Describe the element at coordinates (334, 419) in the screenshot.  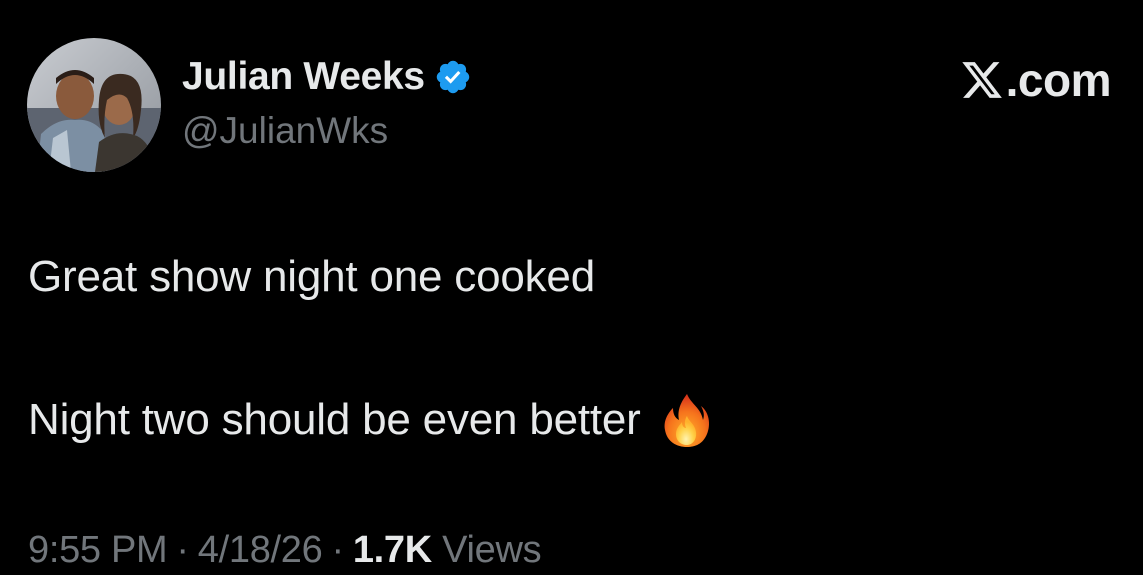
I see `tweet-text-line-2: Night two should be even better` at that location.